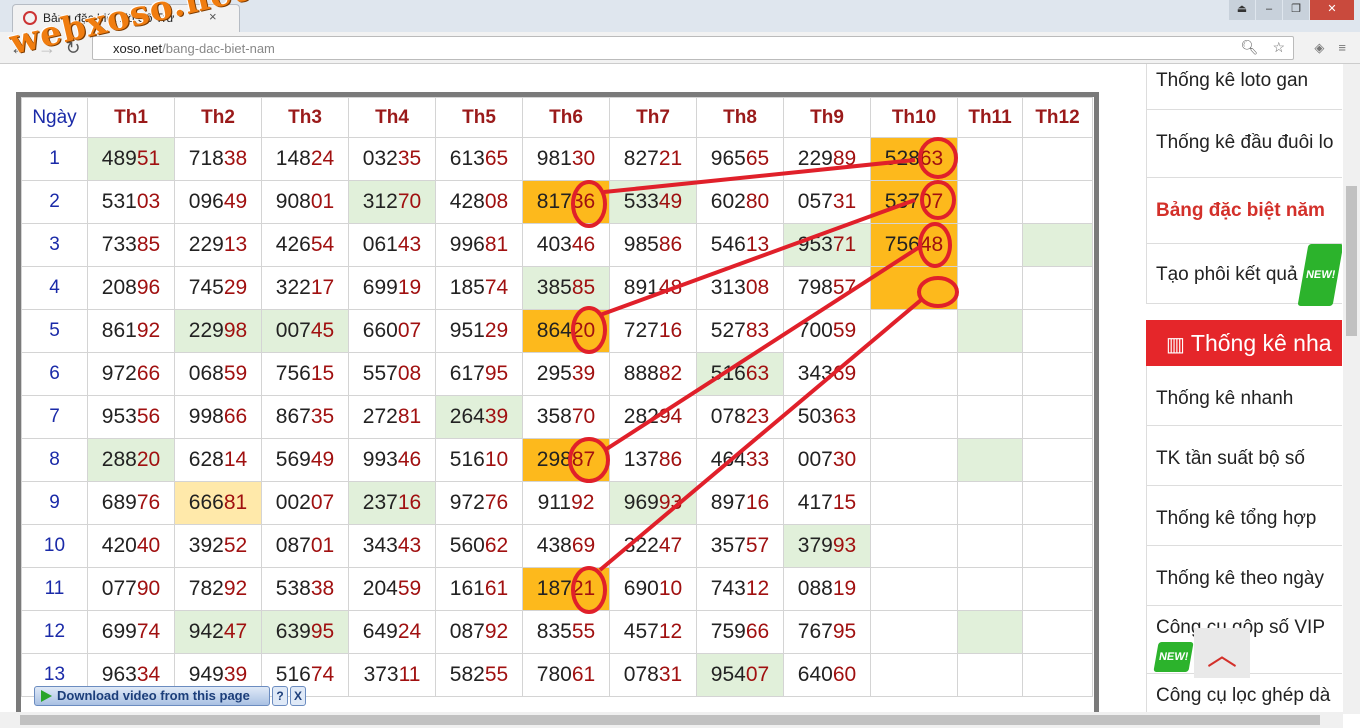  Describe the element at coordinates (1351, 389) in the screenshot. I see `vertical-scrollbar` at that location.